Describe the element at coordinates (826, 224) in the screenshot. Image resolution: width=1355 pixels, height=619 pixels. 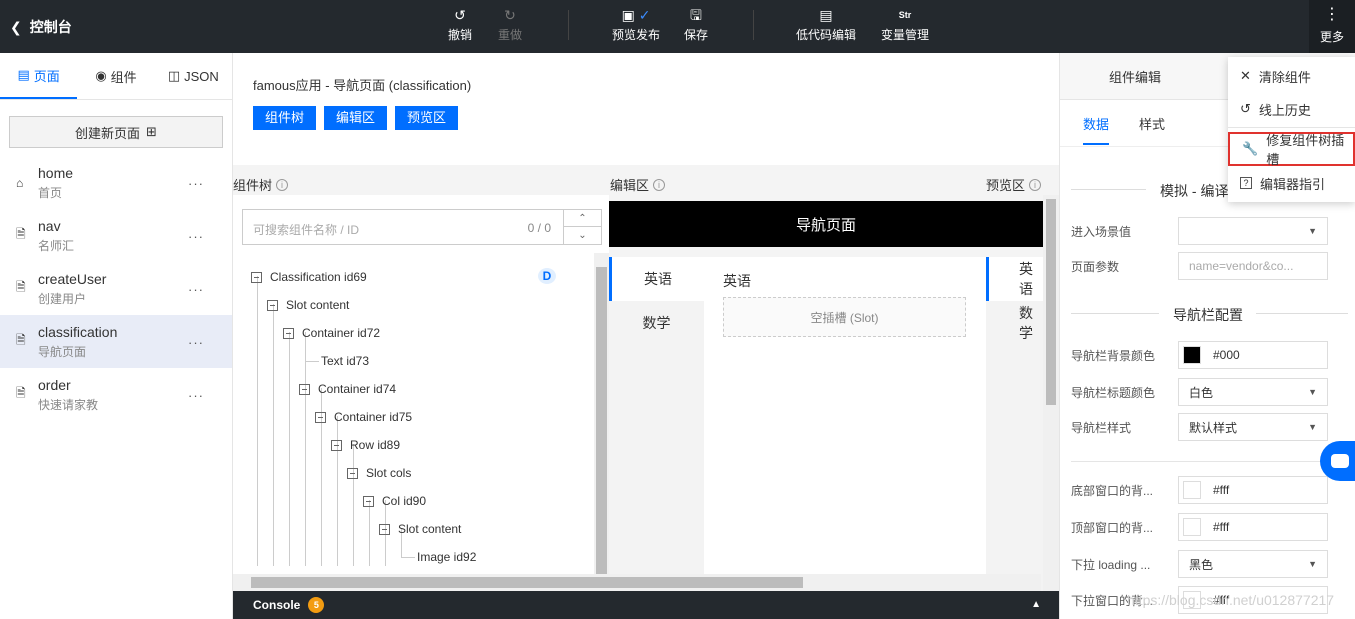
I see `canvas-navbar: 导航页面` at that location.